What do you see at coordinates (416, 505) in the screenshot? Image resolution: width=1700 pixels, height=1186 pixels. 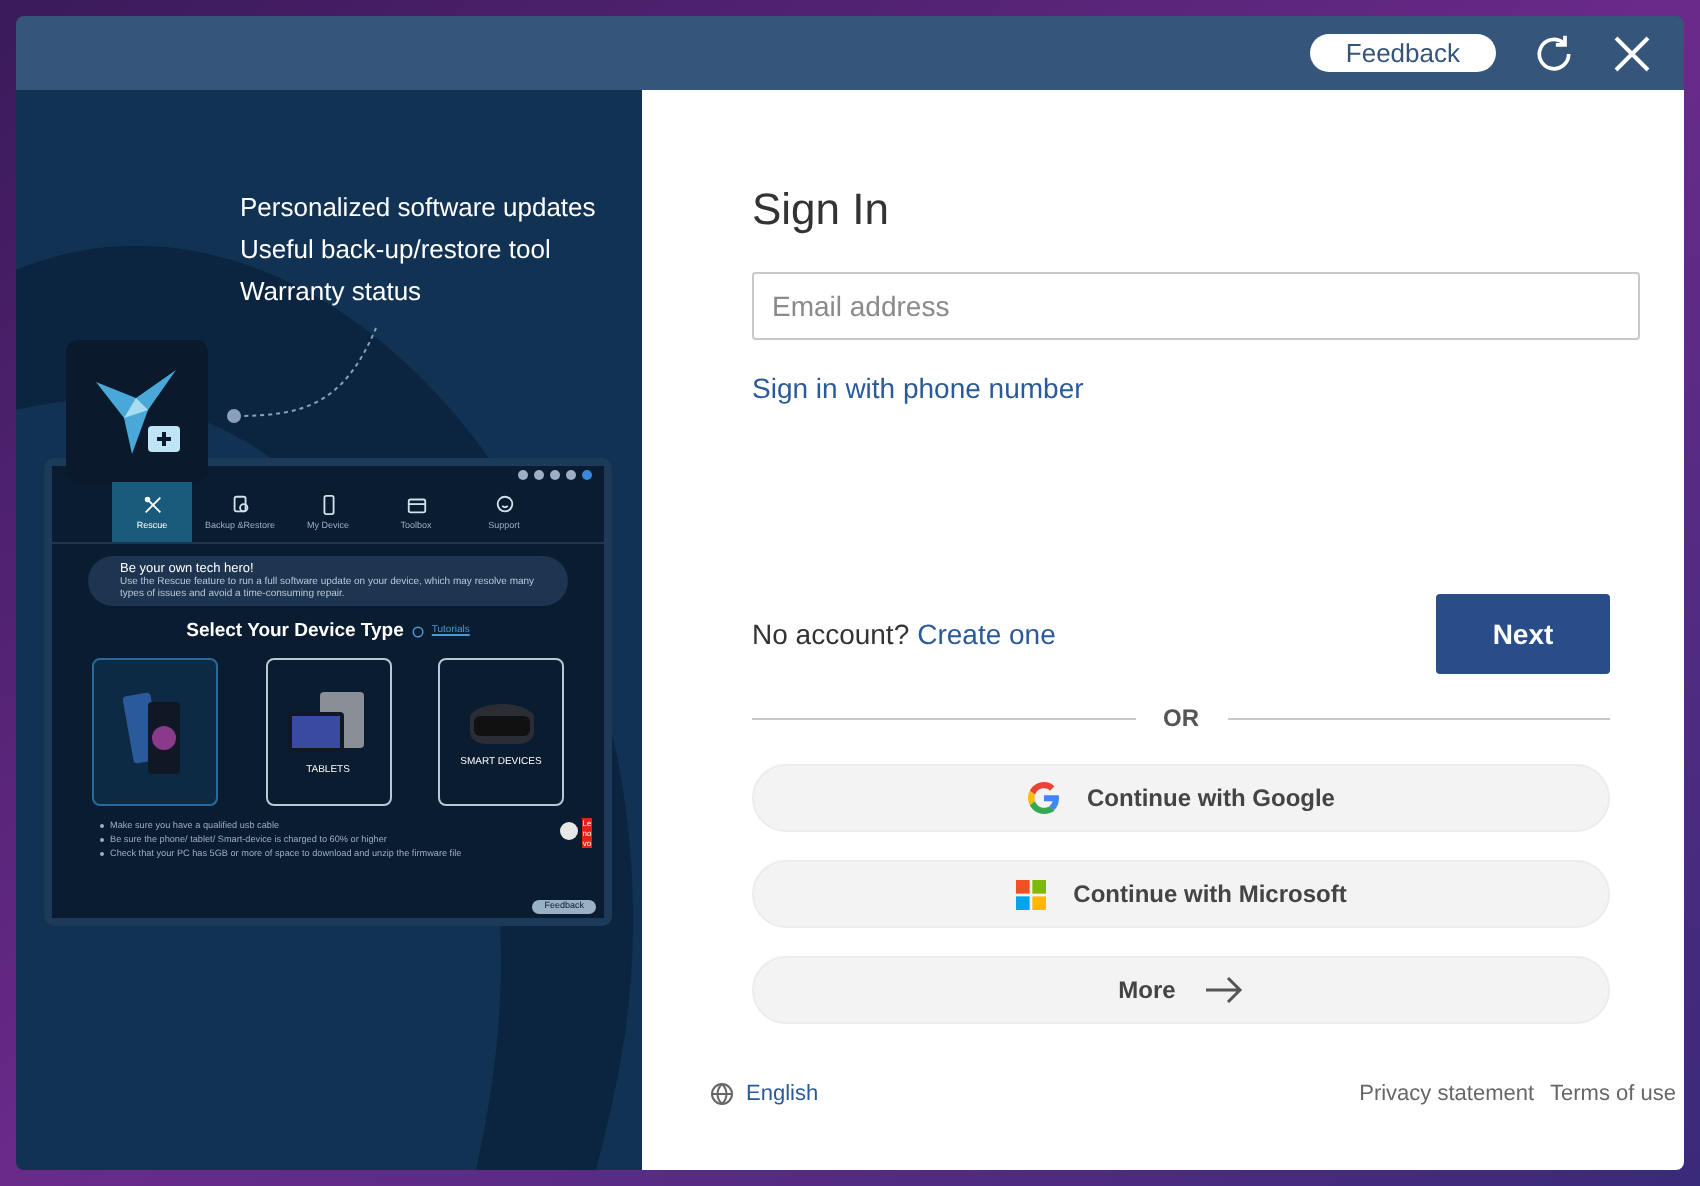 I see `toolbox-icon` at bounding box center [416, 505].